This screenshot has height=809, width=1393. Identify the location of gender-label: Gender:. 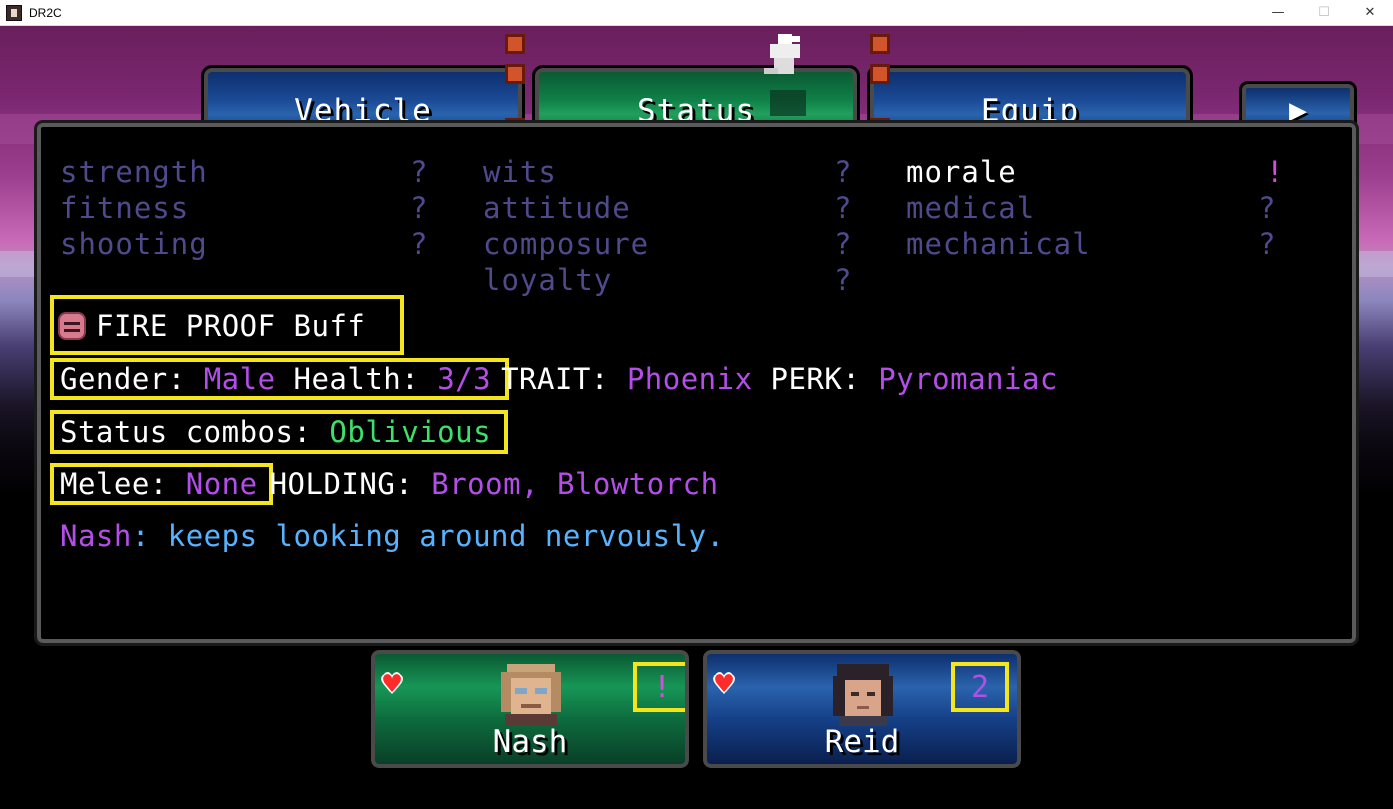
(123, 379).